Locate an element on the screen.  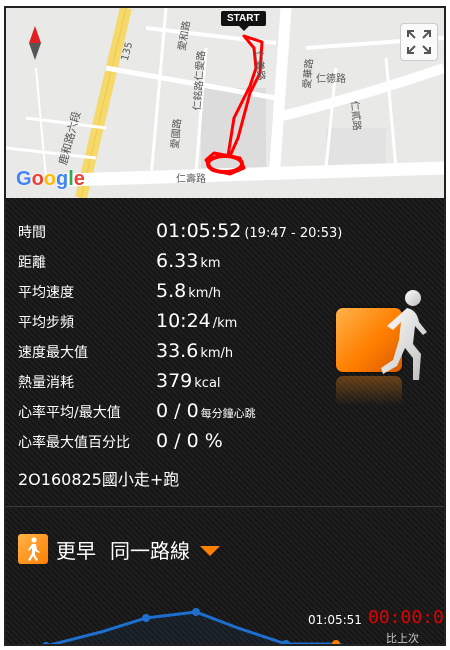
fullscreen-icon is located at coordinates (419, 42).